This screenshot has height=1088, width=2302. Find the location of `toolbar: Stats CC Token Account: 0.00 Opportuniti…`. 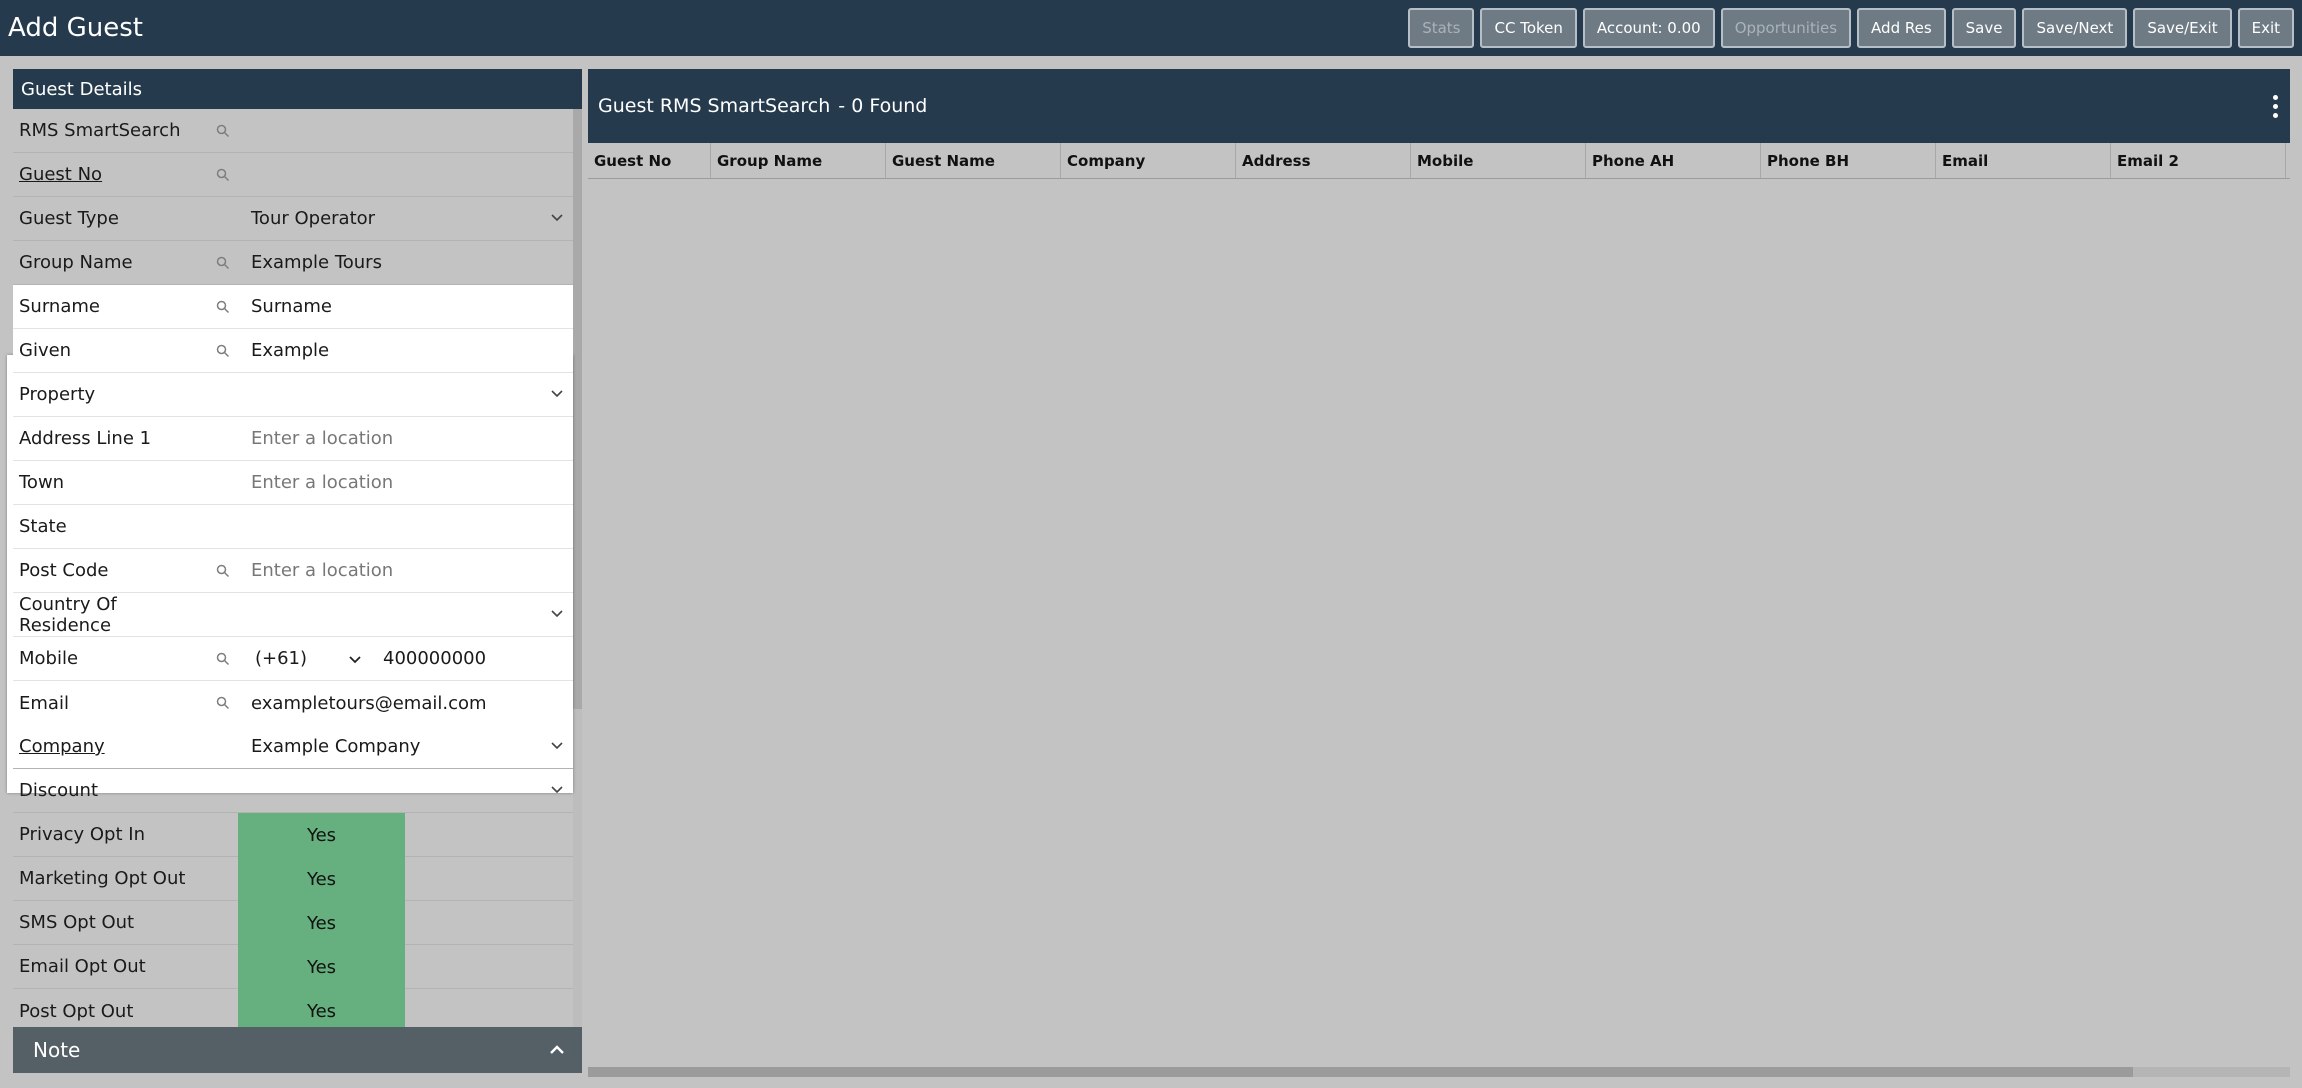

toolbar: Stats CC Token Account: 0.00 Opportuniti… is located at coordinates (1855, 28).